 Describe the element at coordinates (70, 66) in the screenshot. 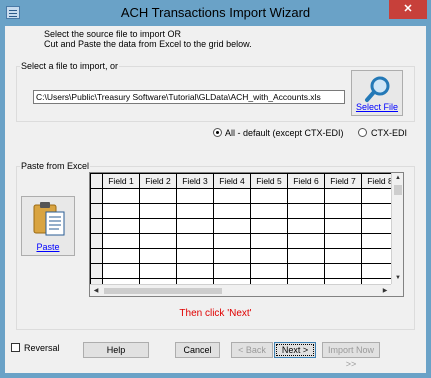

I see `file-select-group-label: Select a file to import, or` at that location.